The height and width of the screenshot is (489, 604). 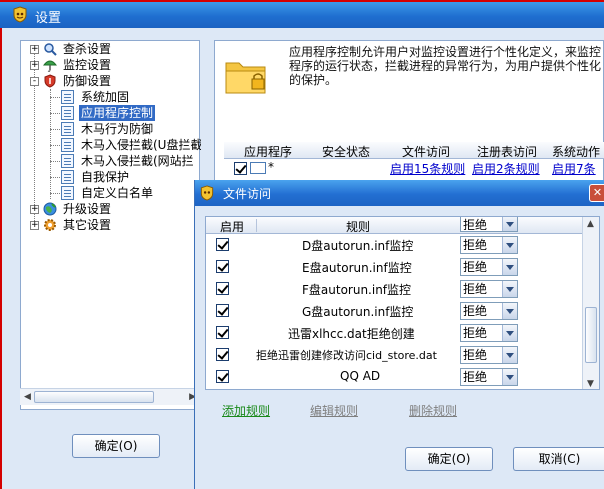 What do you see at coordinates (433, 410) in the screenshot?
I see `delete-rule-link: 删除规则` at bounding box center [433, 410].